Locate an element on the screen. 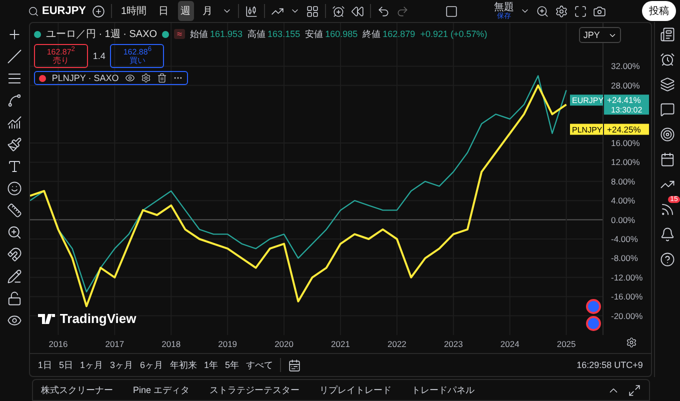 The width and height of the screenshot is (680, 401). panel-tab: 株式スクリーナー is located at coordinates (77, 390).